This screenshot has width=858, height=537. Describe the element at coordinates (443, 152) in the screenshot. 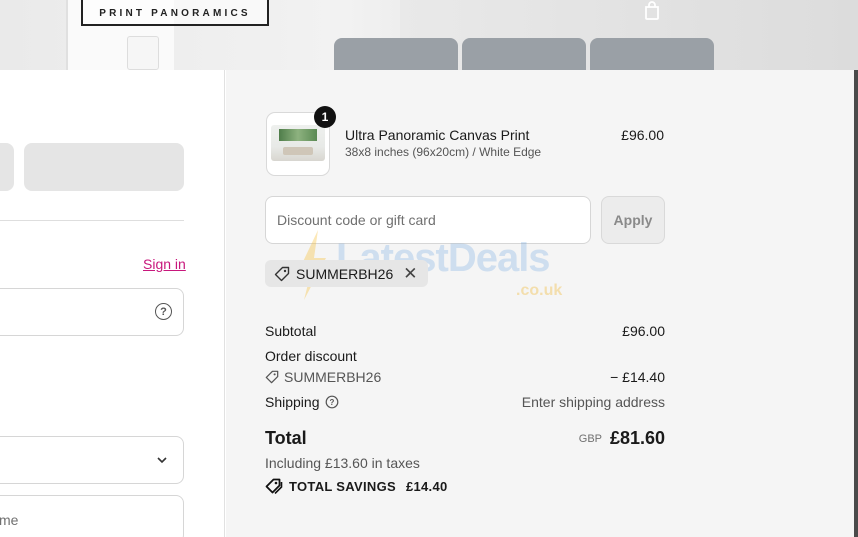

I see `product-variant: 38x8 inches (96x20cm) / White Edge` at that location.